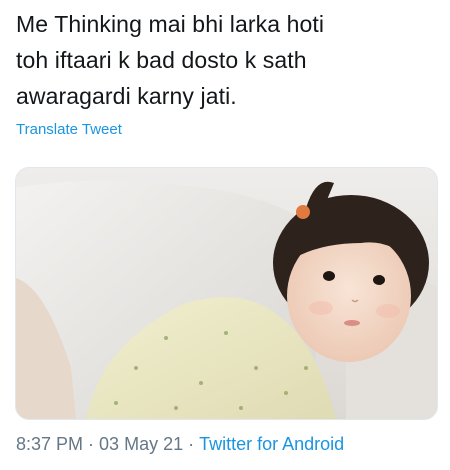 The image size is (450, 470). I want to click on tweet-meta: 8:37 PM · 03 May 21 · Twitter for Android, so click(180, 444).